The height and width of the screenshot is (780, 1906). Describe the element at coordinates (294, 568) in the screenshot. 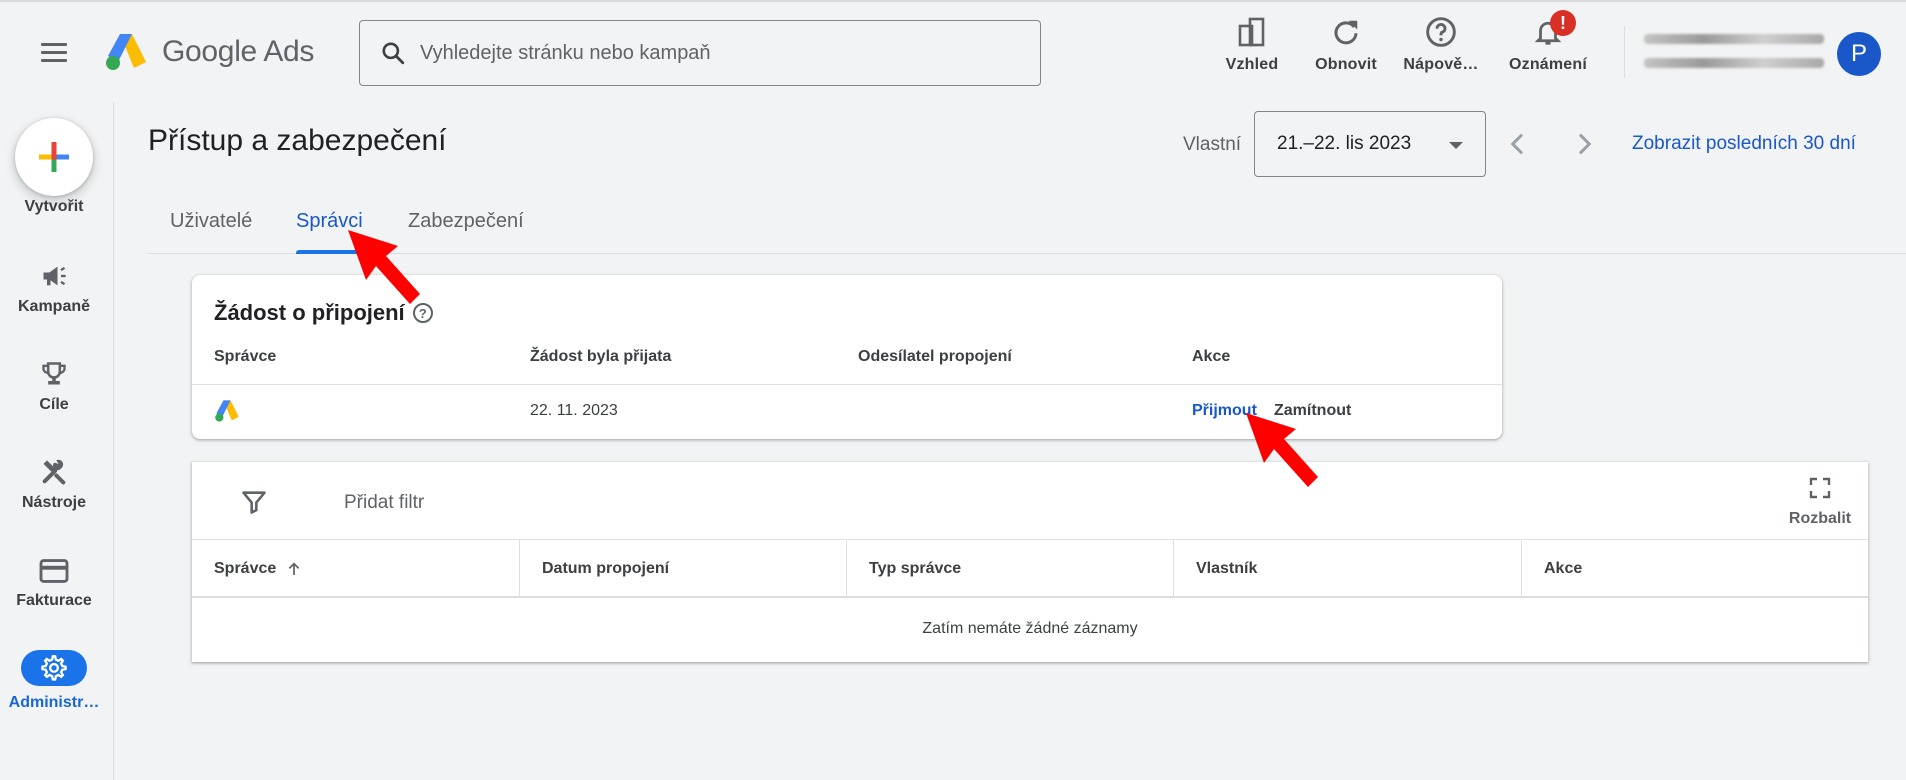

I see `sort-ascending-icon` at that location.